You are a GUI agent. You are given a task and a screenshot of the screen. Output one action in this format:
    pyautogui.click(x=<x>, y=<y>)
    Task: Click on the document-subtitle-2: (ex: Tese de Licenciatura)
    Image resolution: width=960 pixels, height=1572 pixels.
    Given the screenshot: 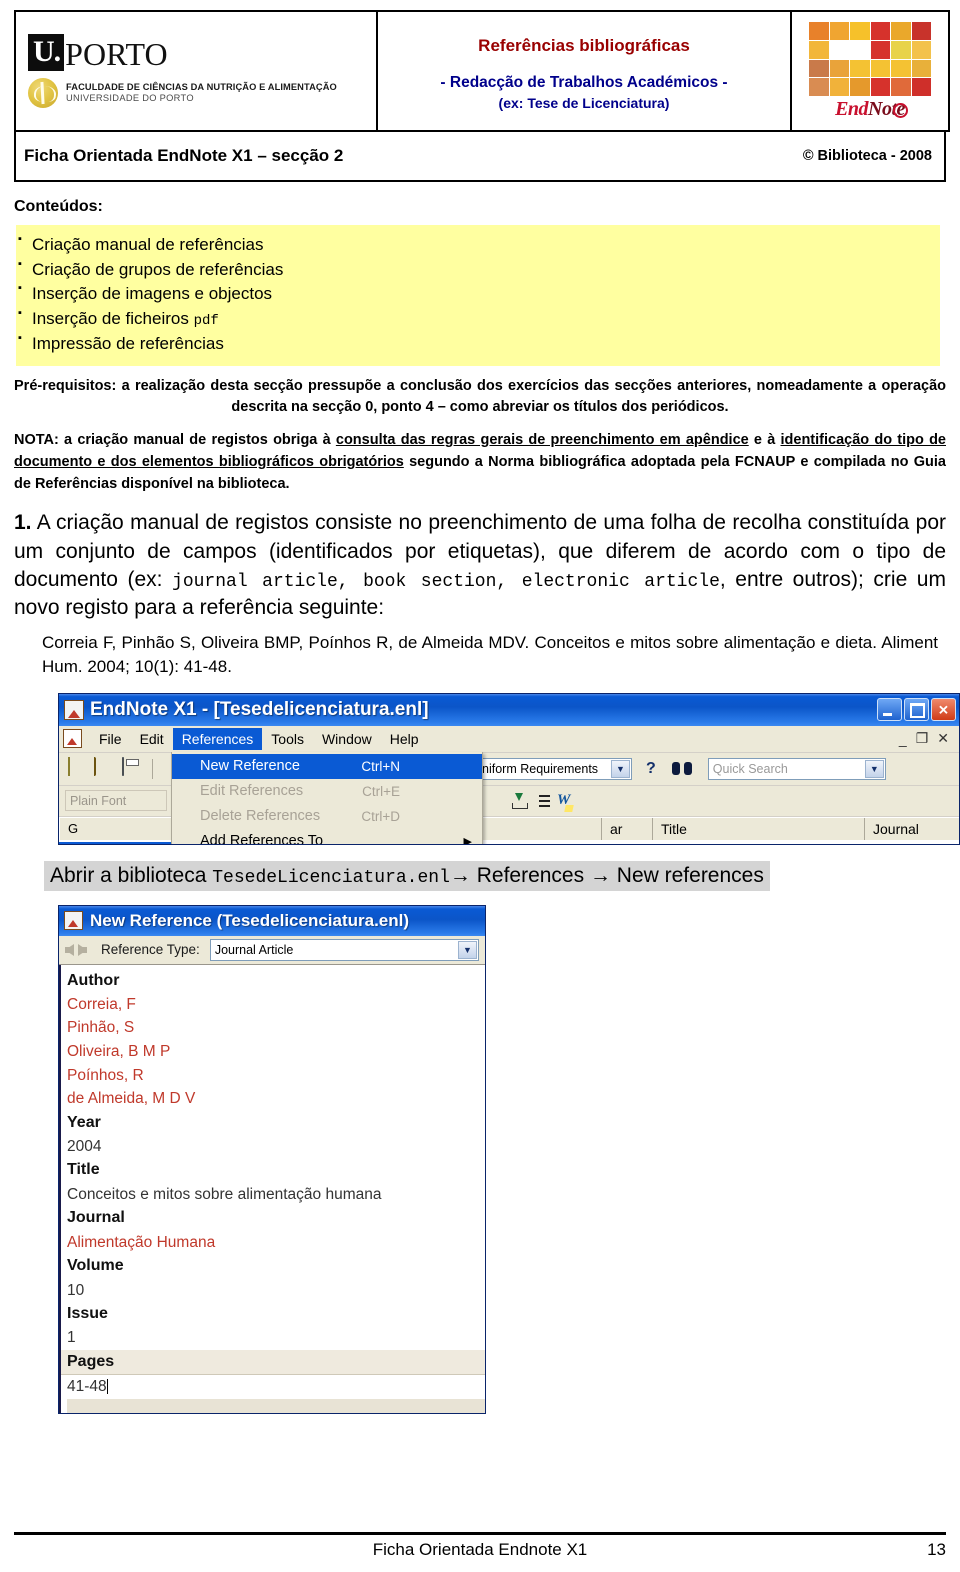 What is the action you would take?
    pyautogui.click(x=584, y=102)
    